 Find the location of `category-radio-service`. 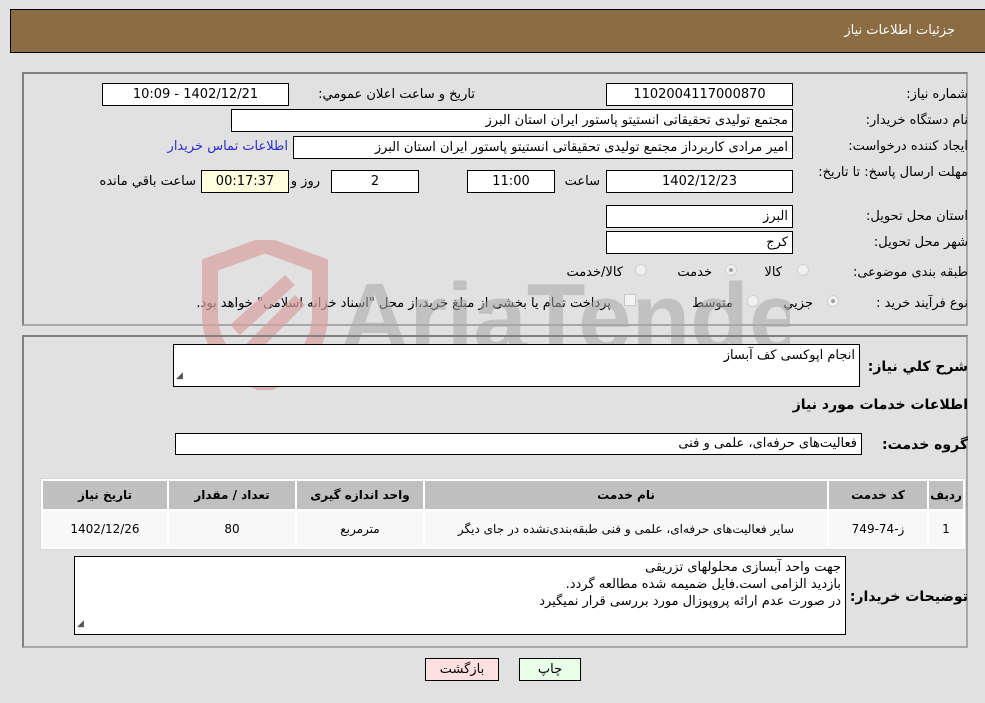

category-radio-service is located at coordinates (731, 270).